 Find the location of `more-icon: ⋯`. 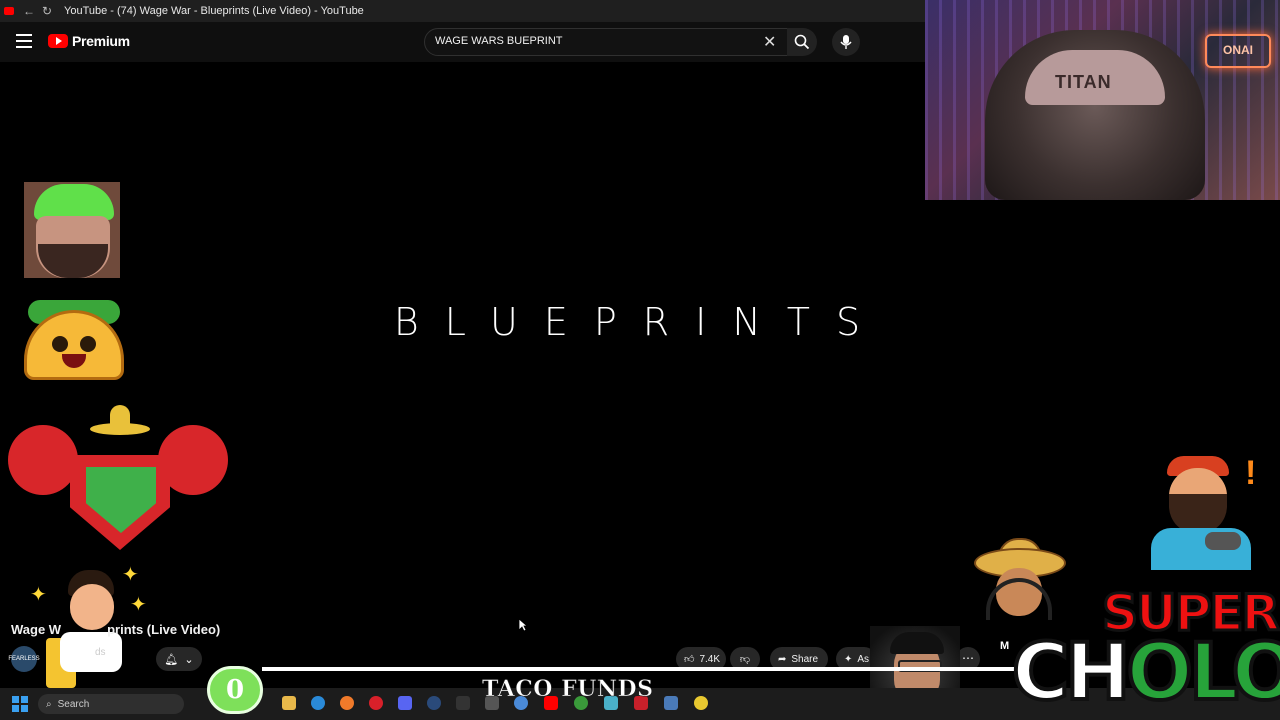

more-icon: ⋯ is located at coordinates (968, 658).